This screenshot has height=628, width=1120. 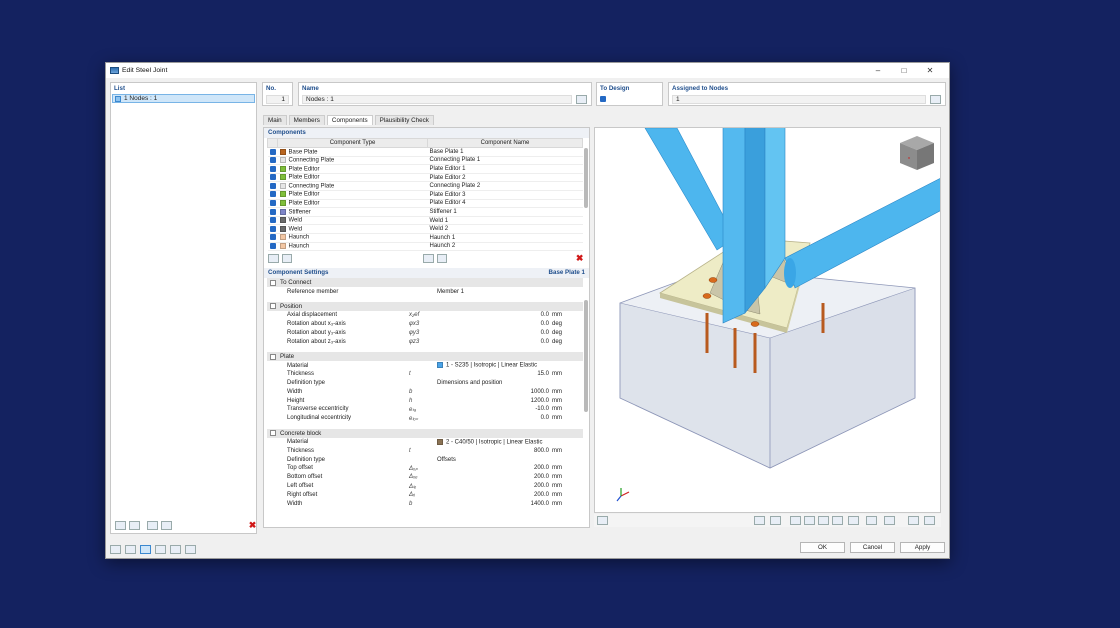 What do you see at coordinates (872, 547) in the screenshot?
I see `cancel-button: Cancel` at bounding box center [872, 547].